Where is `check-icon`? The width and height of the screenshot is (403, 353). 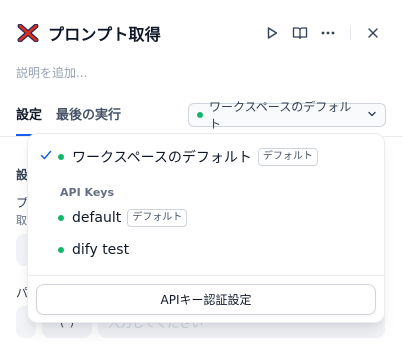 check-icon is located at coordinates (46, 157).